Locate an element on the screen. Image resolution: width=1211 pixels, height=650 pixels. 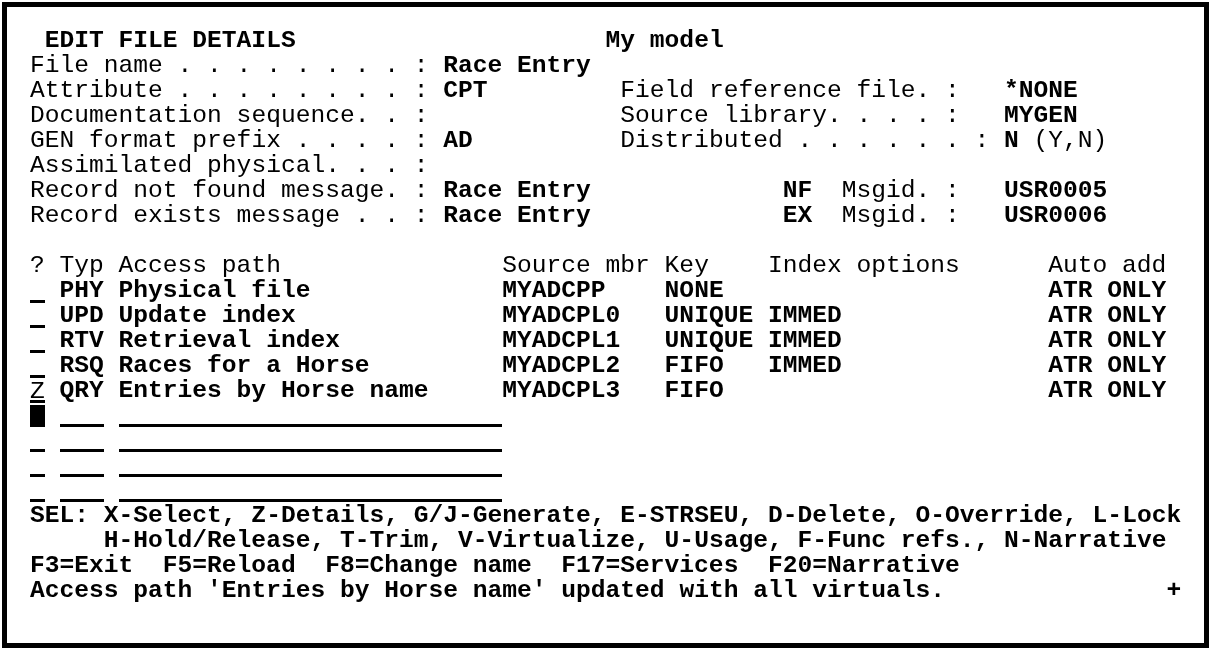
screen-title: EDIT FILE DETAILS is located at coordinates (170, 40).